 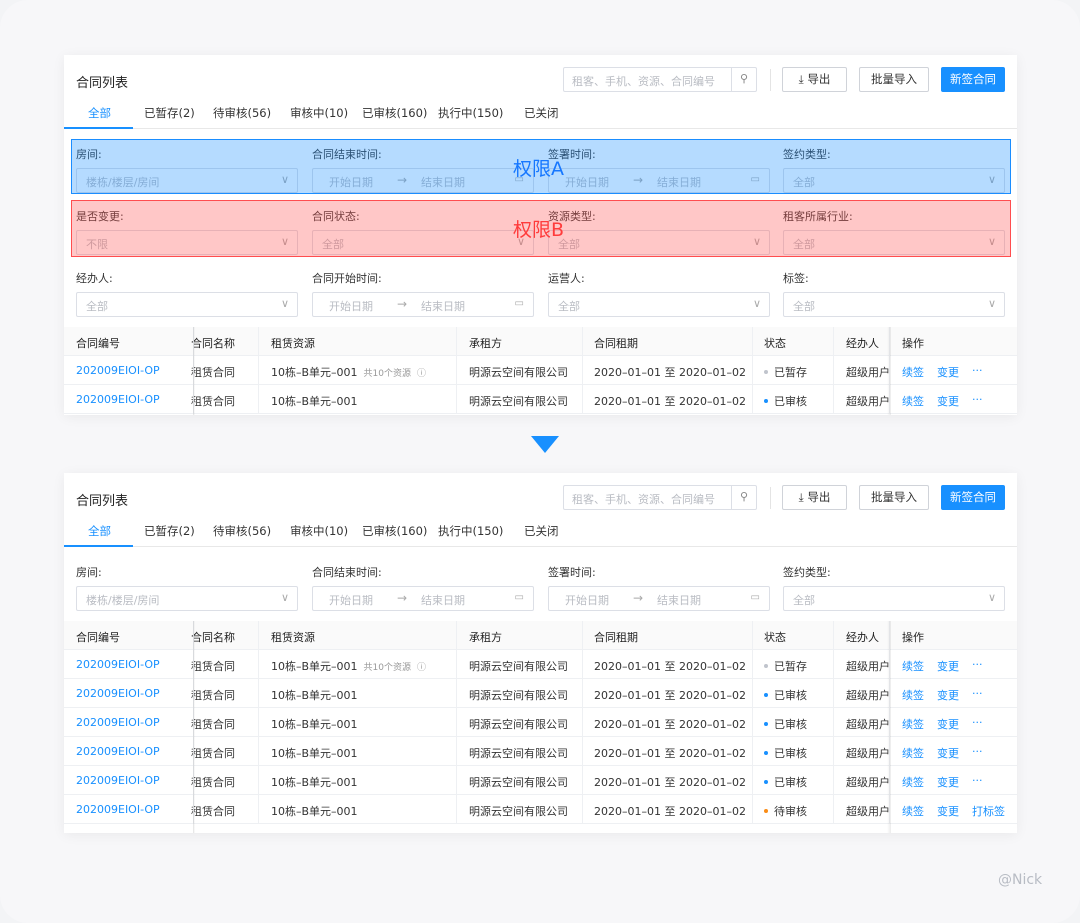 I want to click on chevron-down-icon: ∨, so click(x=991, y=597).